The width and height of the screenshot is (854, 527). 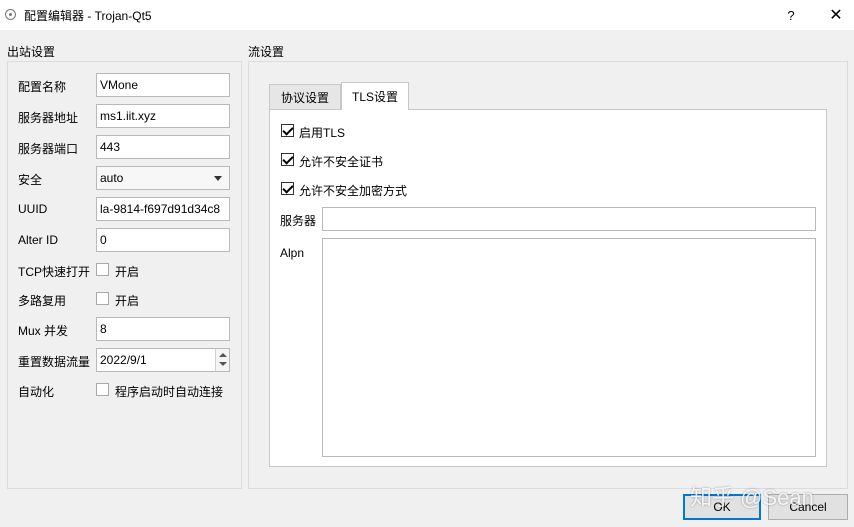 What do you see at coordinates (833, 15) in the screenshot?
I see `close-button: ✕` at bounding box center [833, 15].